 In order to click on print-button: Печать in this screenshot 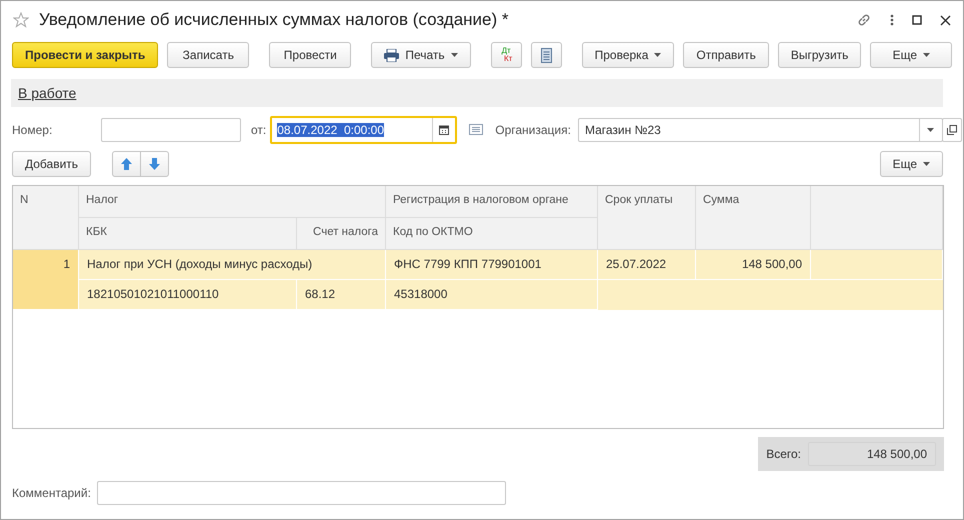, I will do `click(421, 55)`.